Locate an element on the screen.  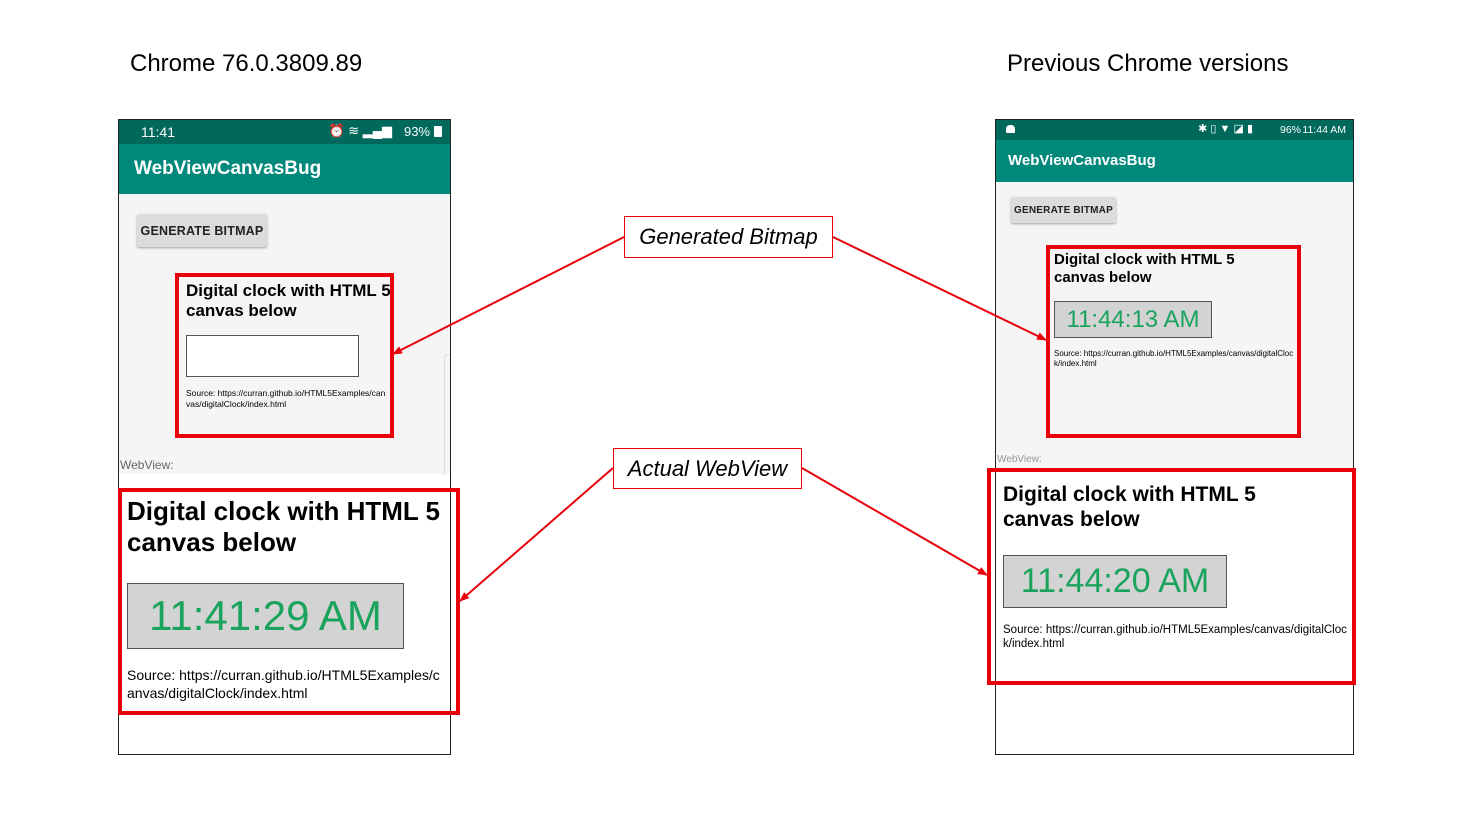
arrow-webview-right is located at coordinates (894, 521).